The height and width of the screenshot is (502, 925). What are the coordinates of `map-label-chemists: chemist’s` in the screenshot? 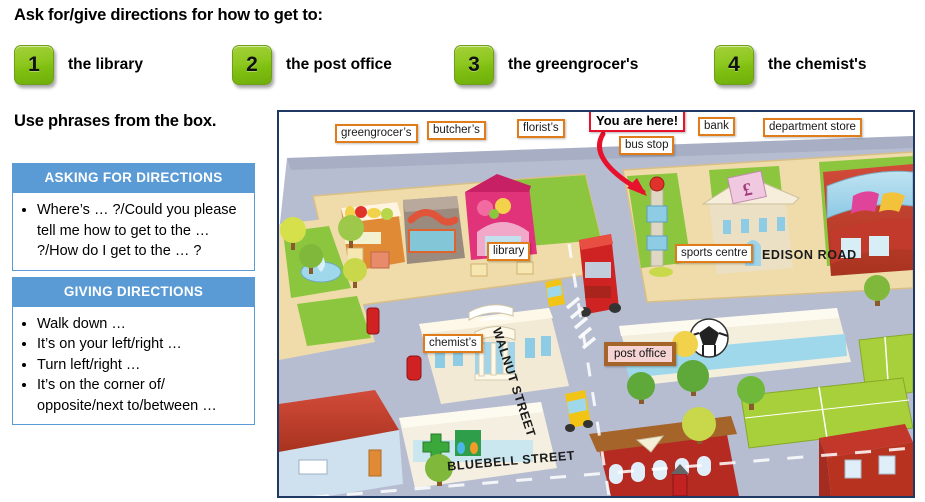 It's located at (453, 343).